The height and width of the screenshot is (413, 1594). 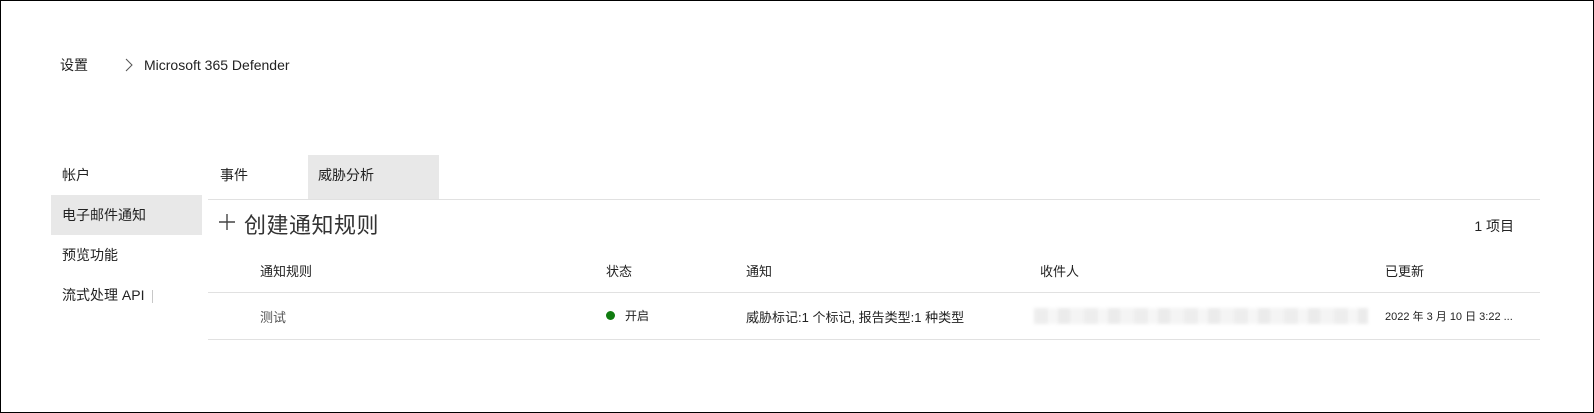 What do you see at coordinates (126, 255) in the screenshot?
I see `sidebar-item-preview-features: 预览功能` at bounding box center [126, 255].